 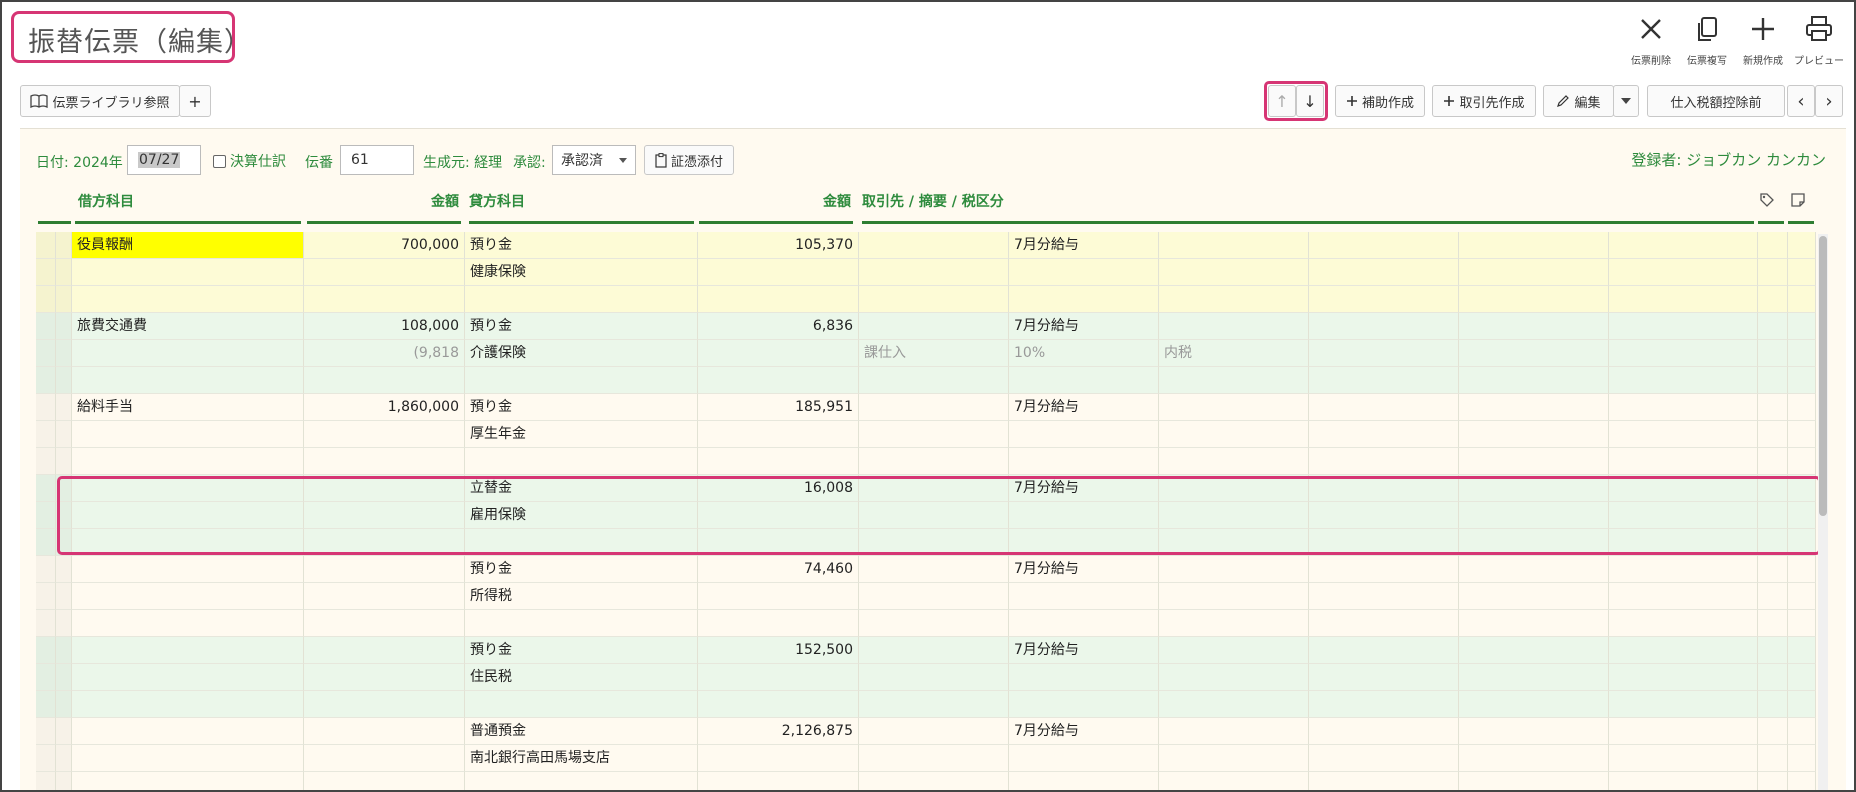 I want to click on new-voucher-button: 新規作成, so click(x=1763, y=40).